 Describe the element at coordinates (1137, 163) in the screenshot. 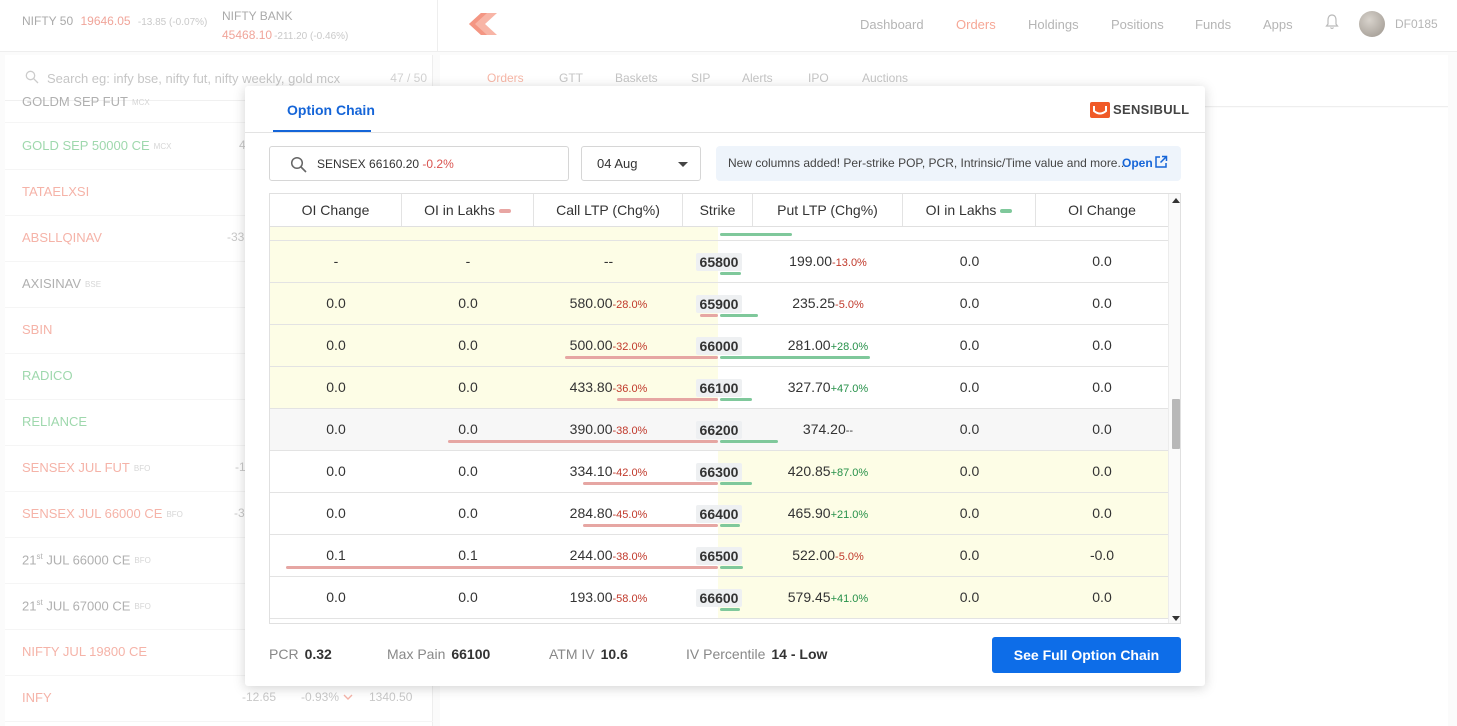

I see `notice-open-link: Open` at that location.